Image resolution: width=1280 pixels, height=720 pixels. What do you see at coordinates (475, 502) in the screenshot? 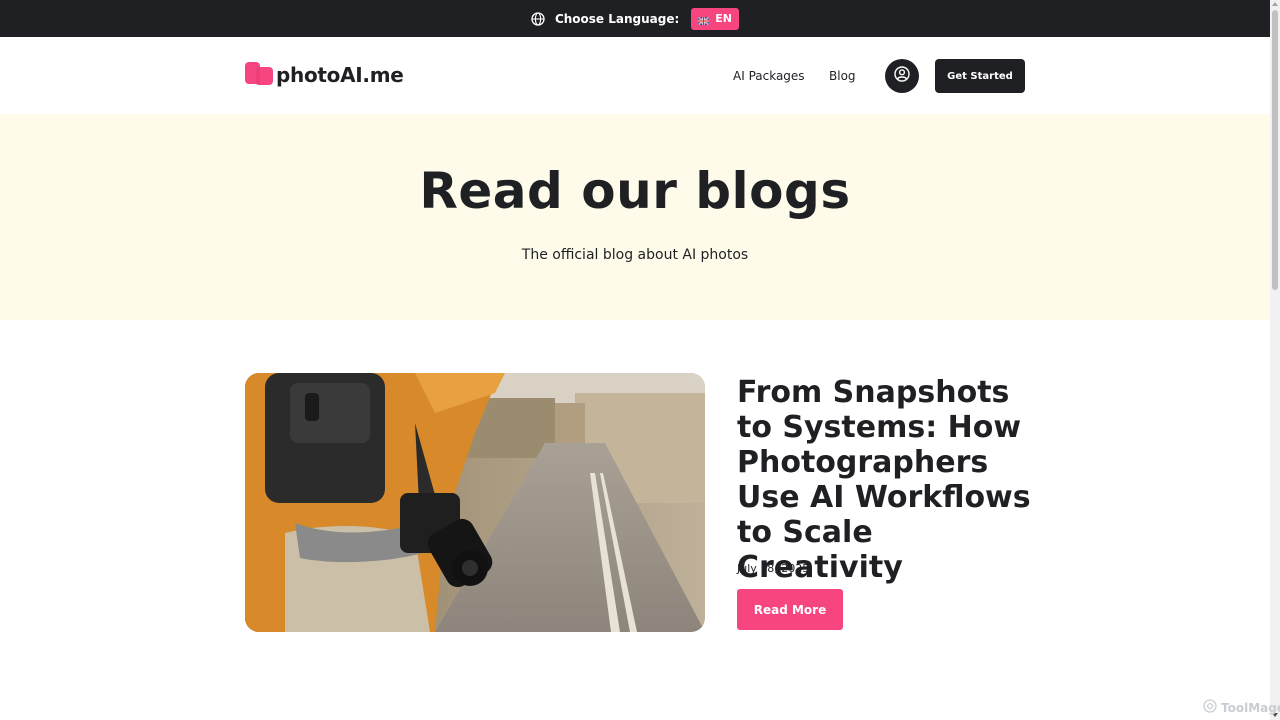
I see `post-image` at bounding box center [475, 502].